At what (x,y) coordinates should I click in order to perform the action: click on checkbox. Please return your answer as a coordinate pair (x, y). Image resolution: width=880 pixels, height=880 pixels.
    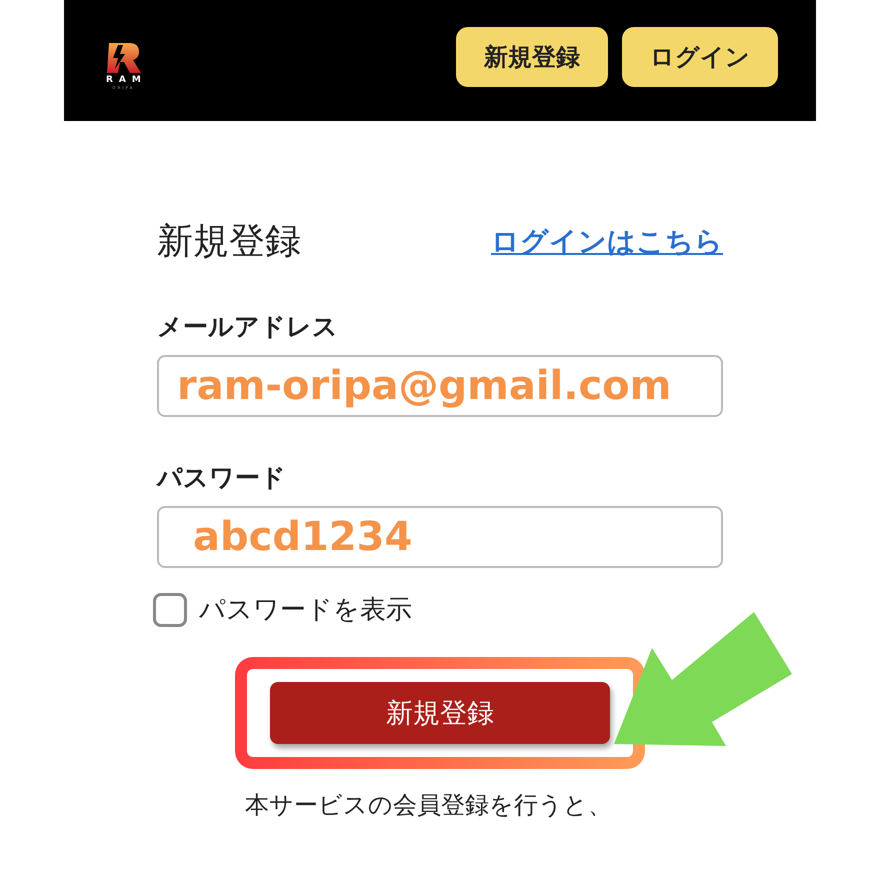
    Looking at the image, I should click on (170, 609).